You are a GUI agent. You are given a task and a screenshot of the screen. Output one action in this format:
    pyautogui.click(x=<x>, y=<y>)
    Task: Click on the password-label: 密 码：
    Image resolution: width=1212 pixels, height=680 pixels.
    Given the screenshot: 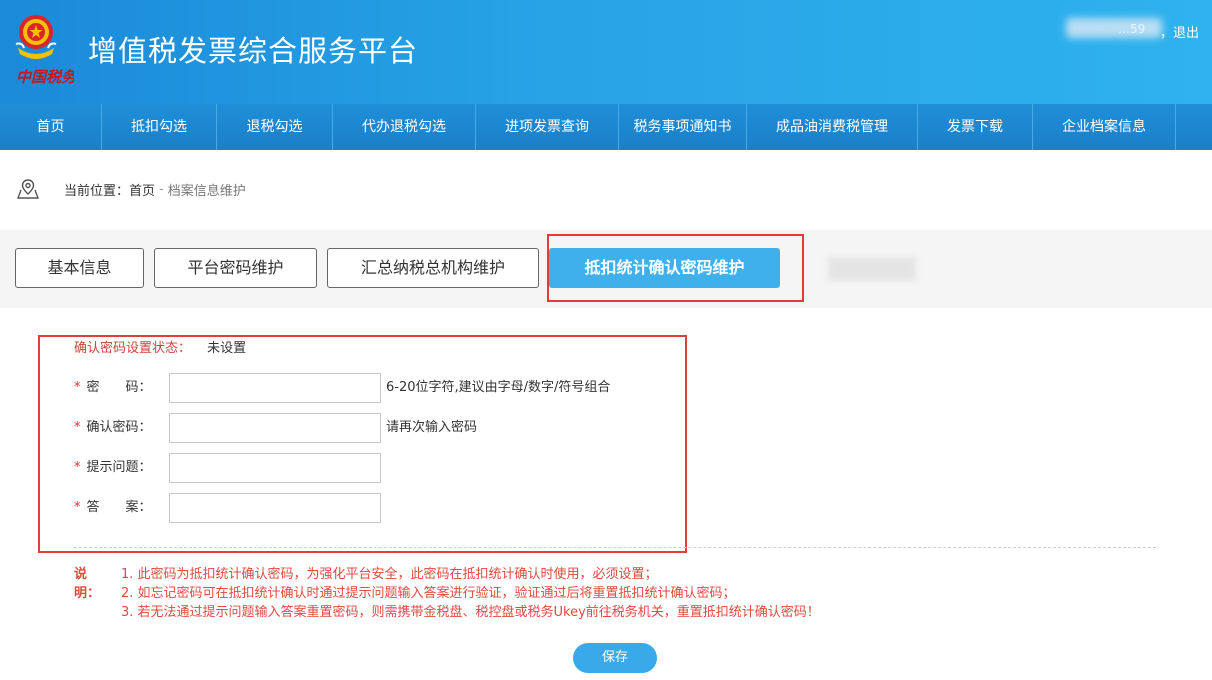 What is the action you would take?
    pyautogui.click(x=119, y=387)
    